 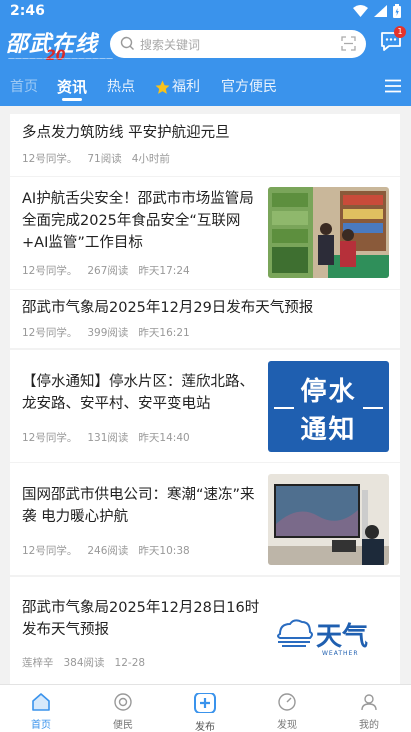 I want to click on news-reads: 131阅读, so click(x=108, y=438).